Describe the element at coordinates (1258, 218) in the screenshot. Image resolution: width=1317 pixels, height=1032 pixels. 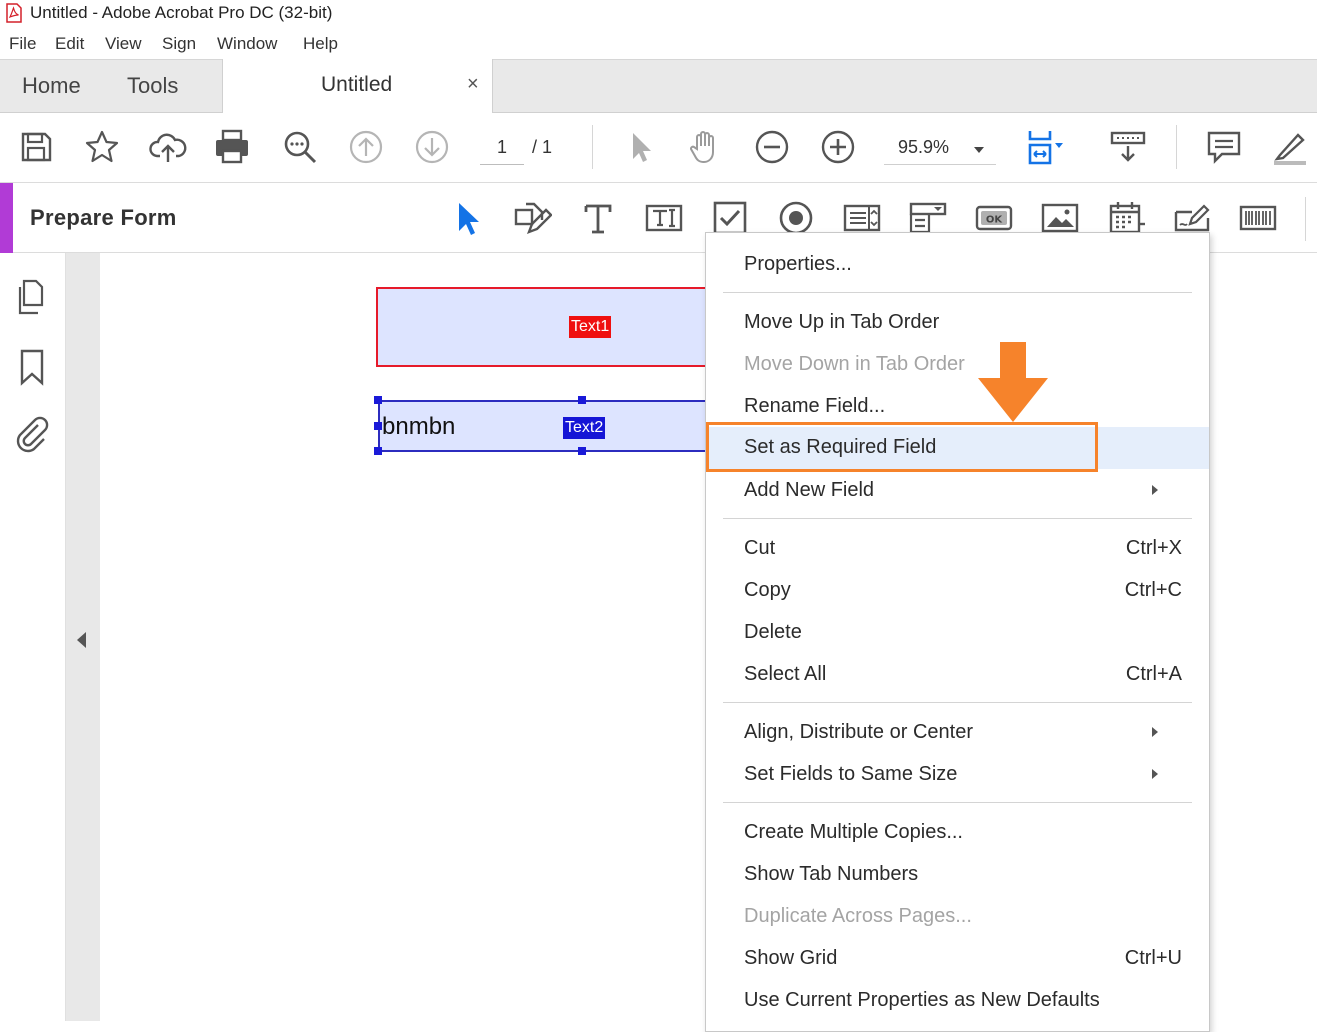
I see `barcode-icon` at that location.